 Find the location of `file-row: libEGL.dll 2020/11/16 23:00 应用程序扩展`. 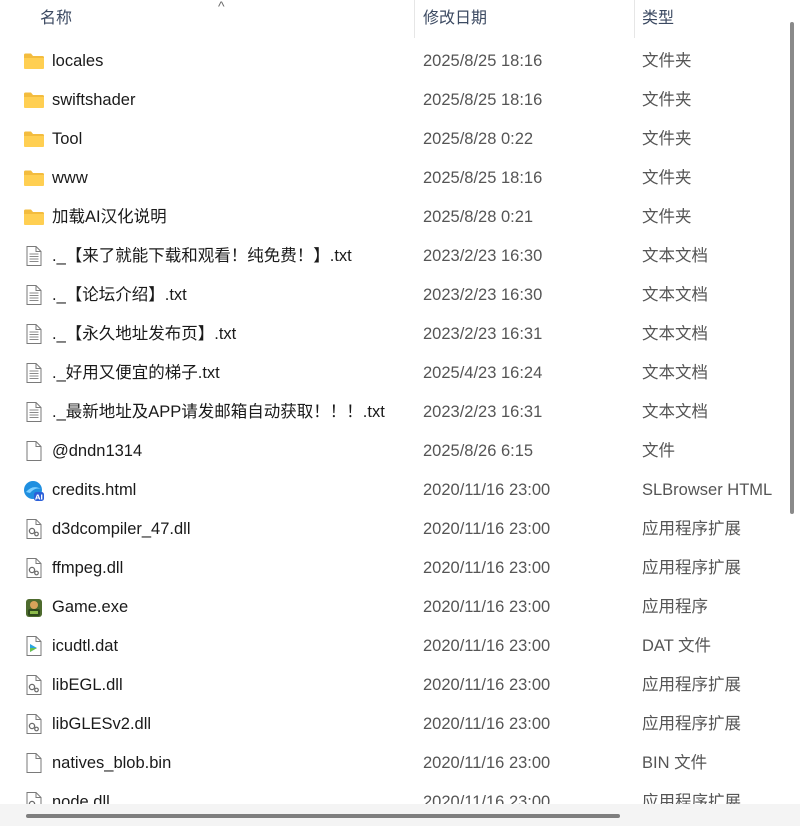

file-row: libEGL.dll 2020/11/16 23:00 应用程序扩展 is located at coordinates (391, 685).